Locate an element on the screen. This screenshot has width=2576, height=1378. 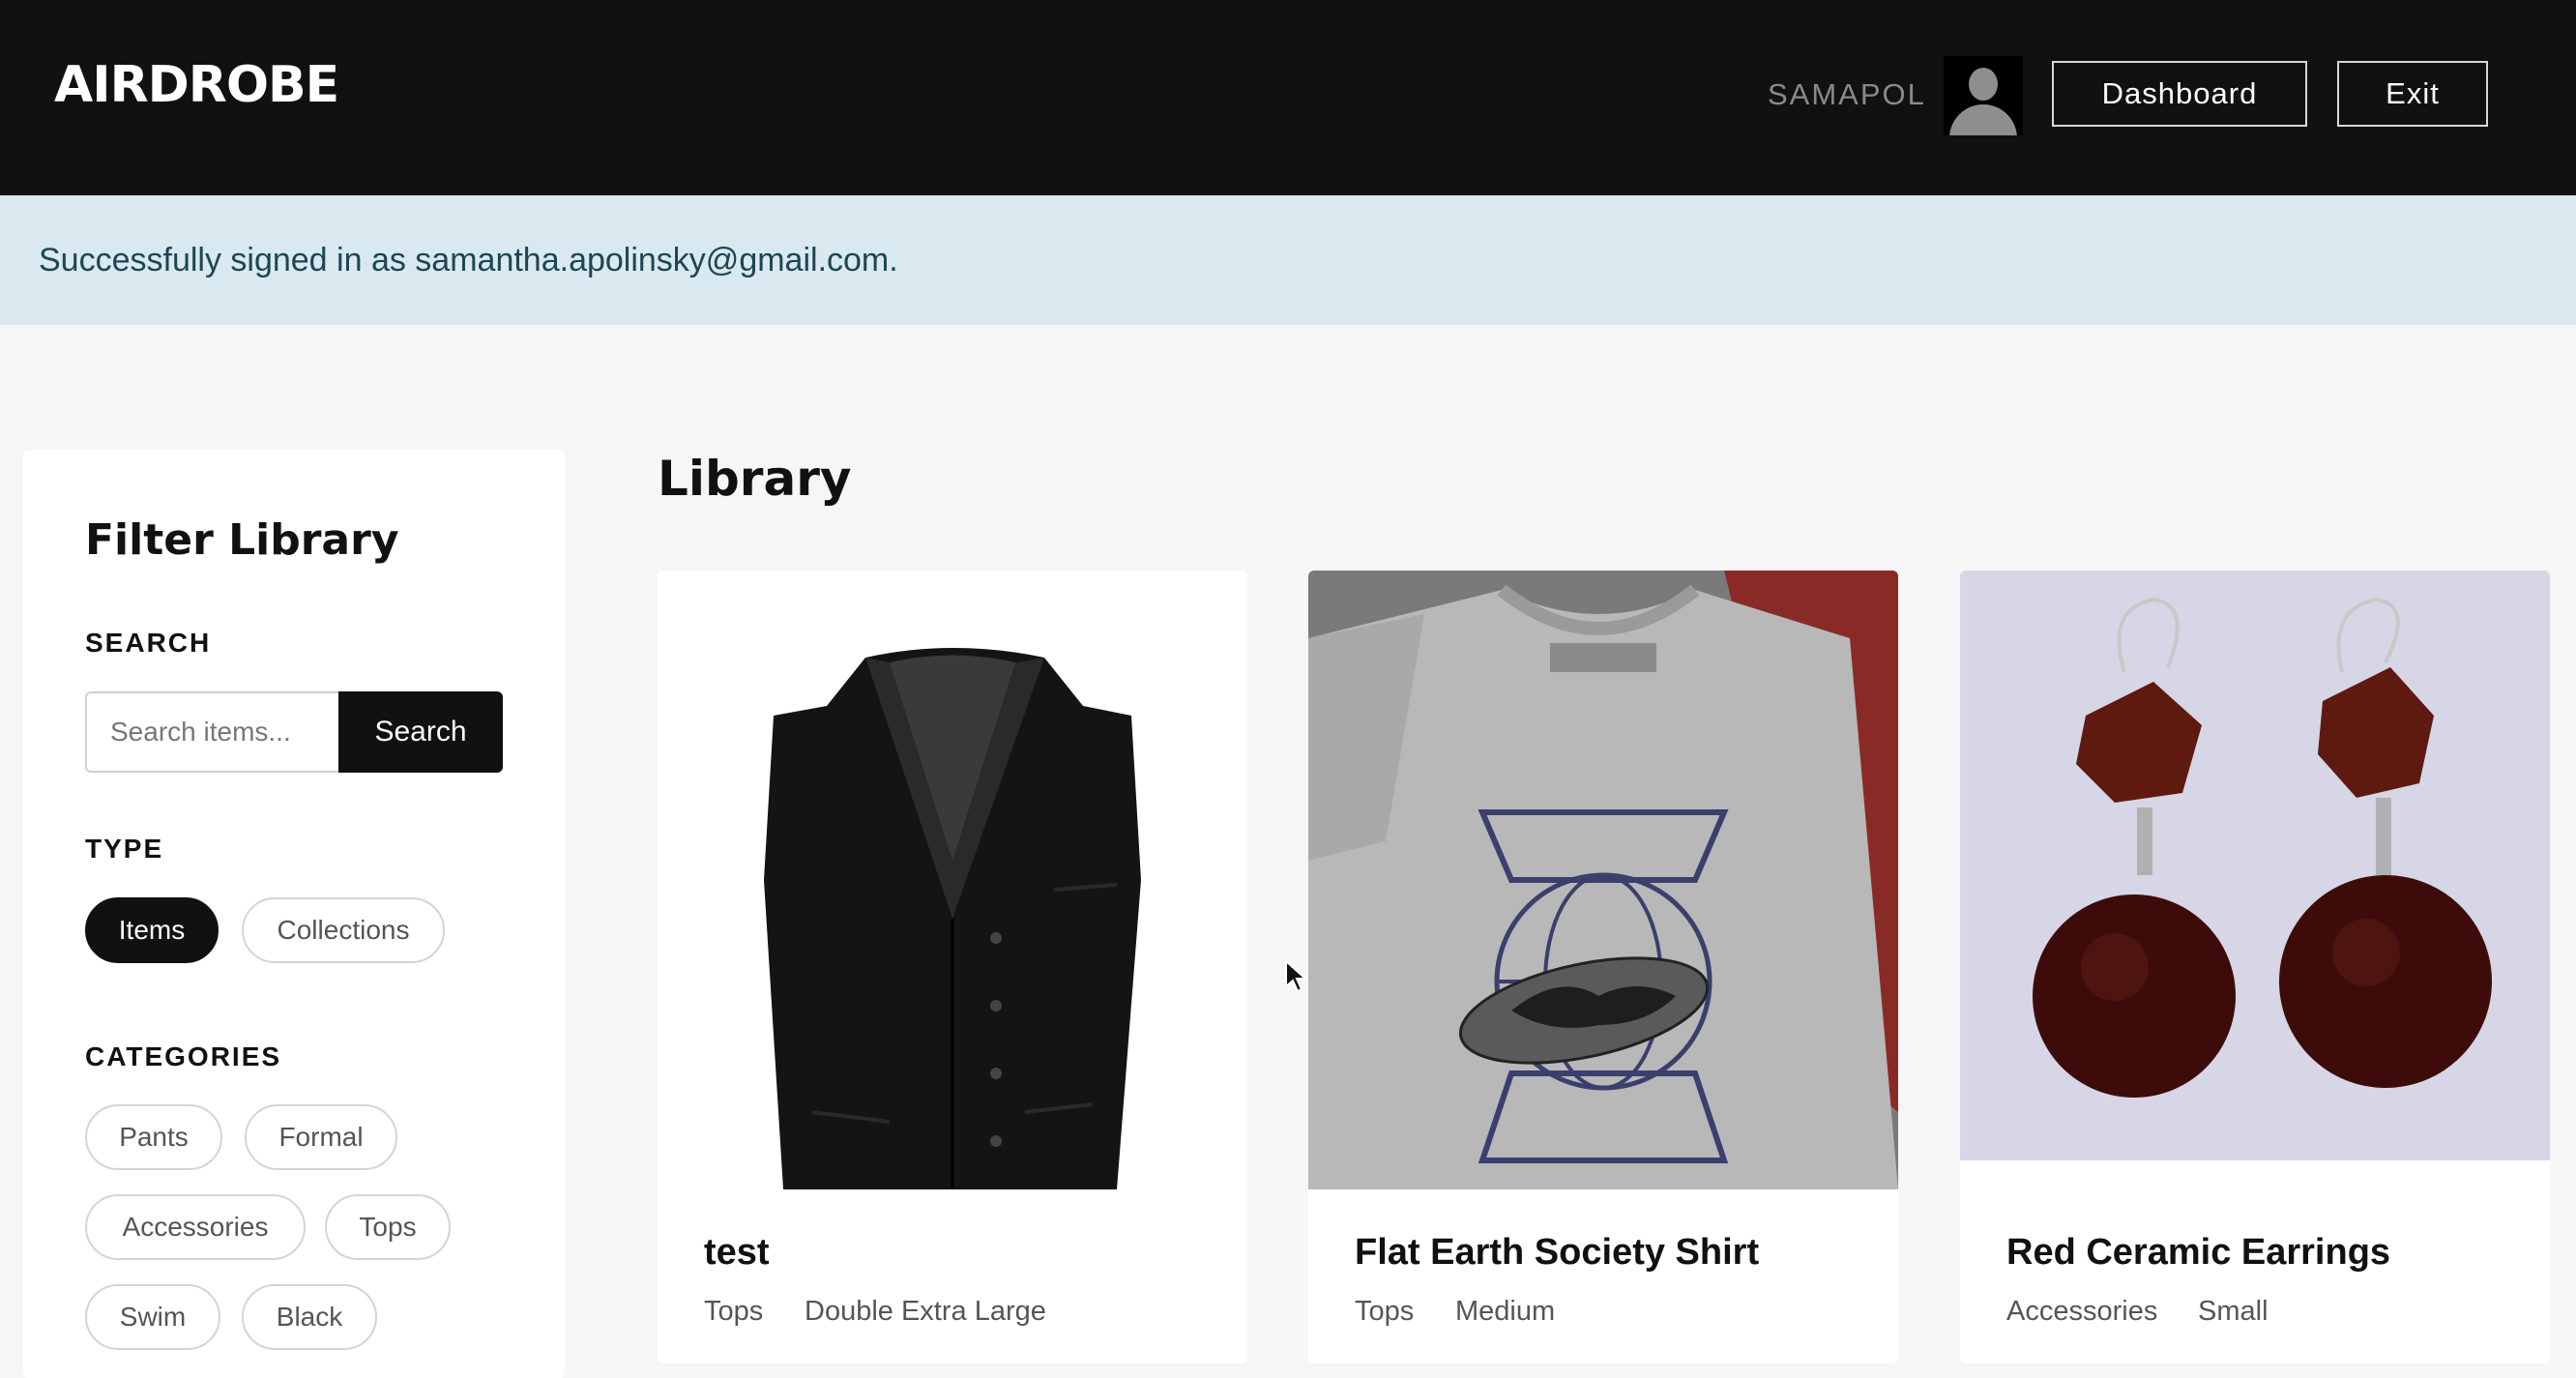
item-size: Small is located at coordinates (2233, 1311).